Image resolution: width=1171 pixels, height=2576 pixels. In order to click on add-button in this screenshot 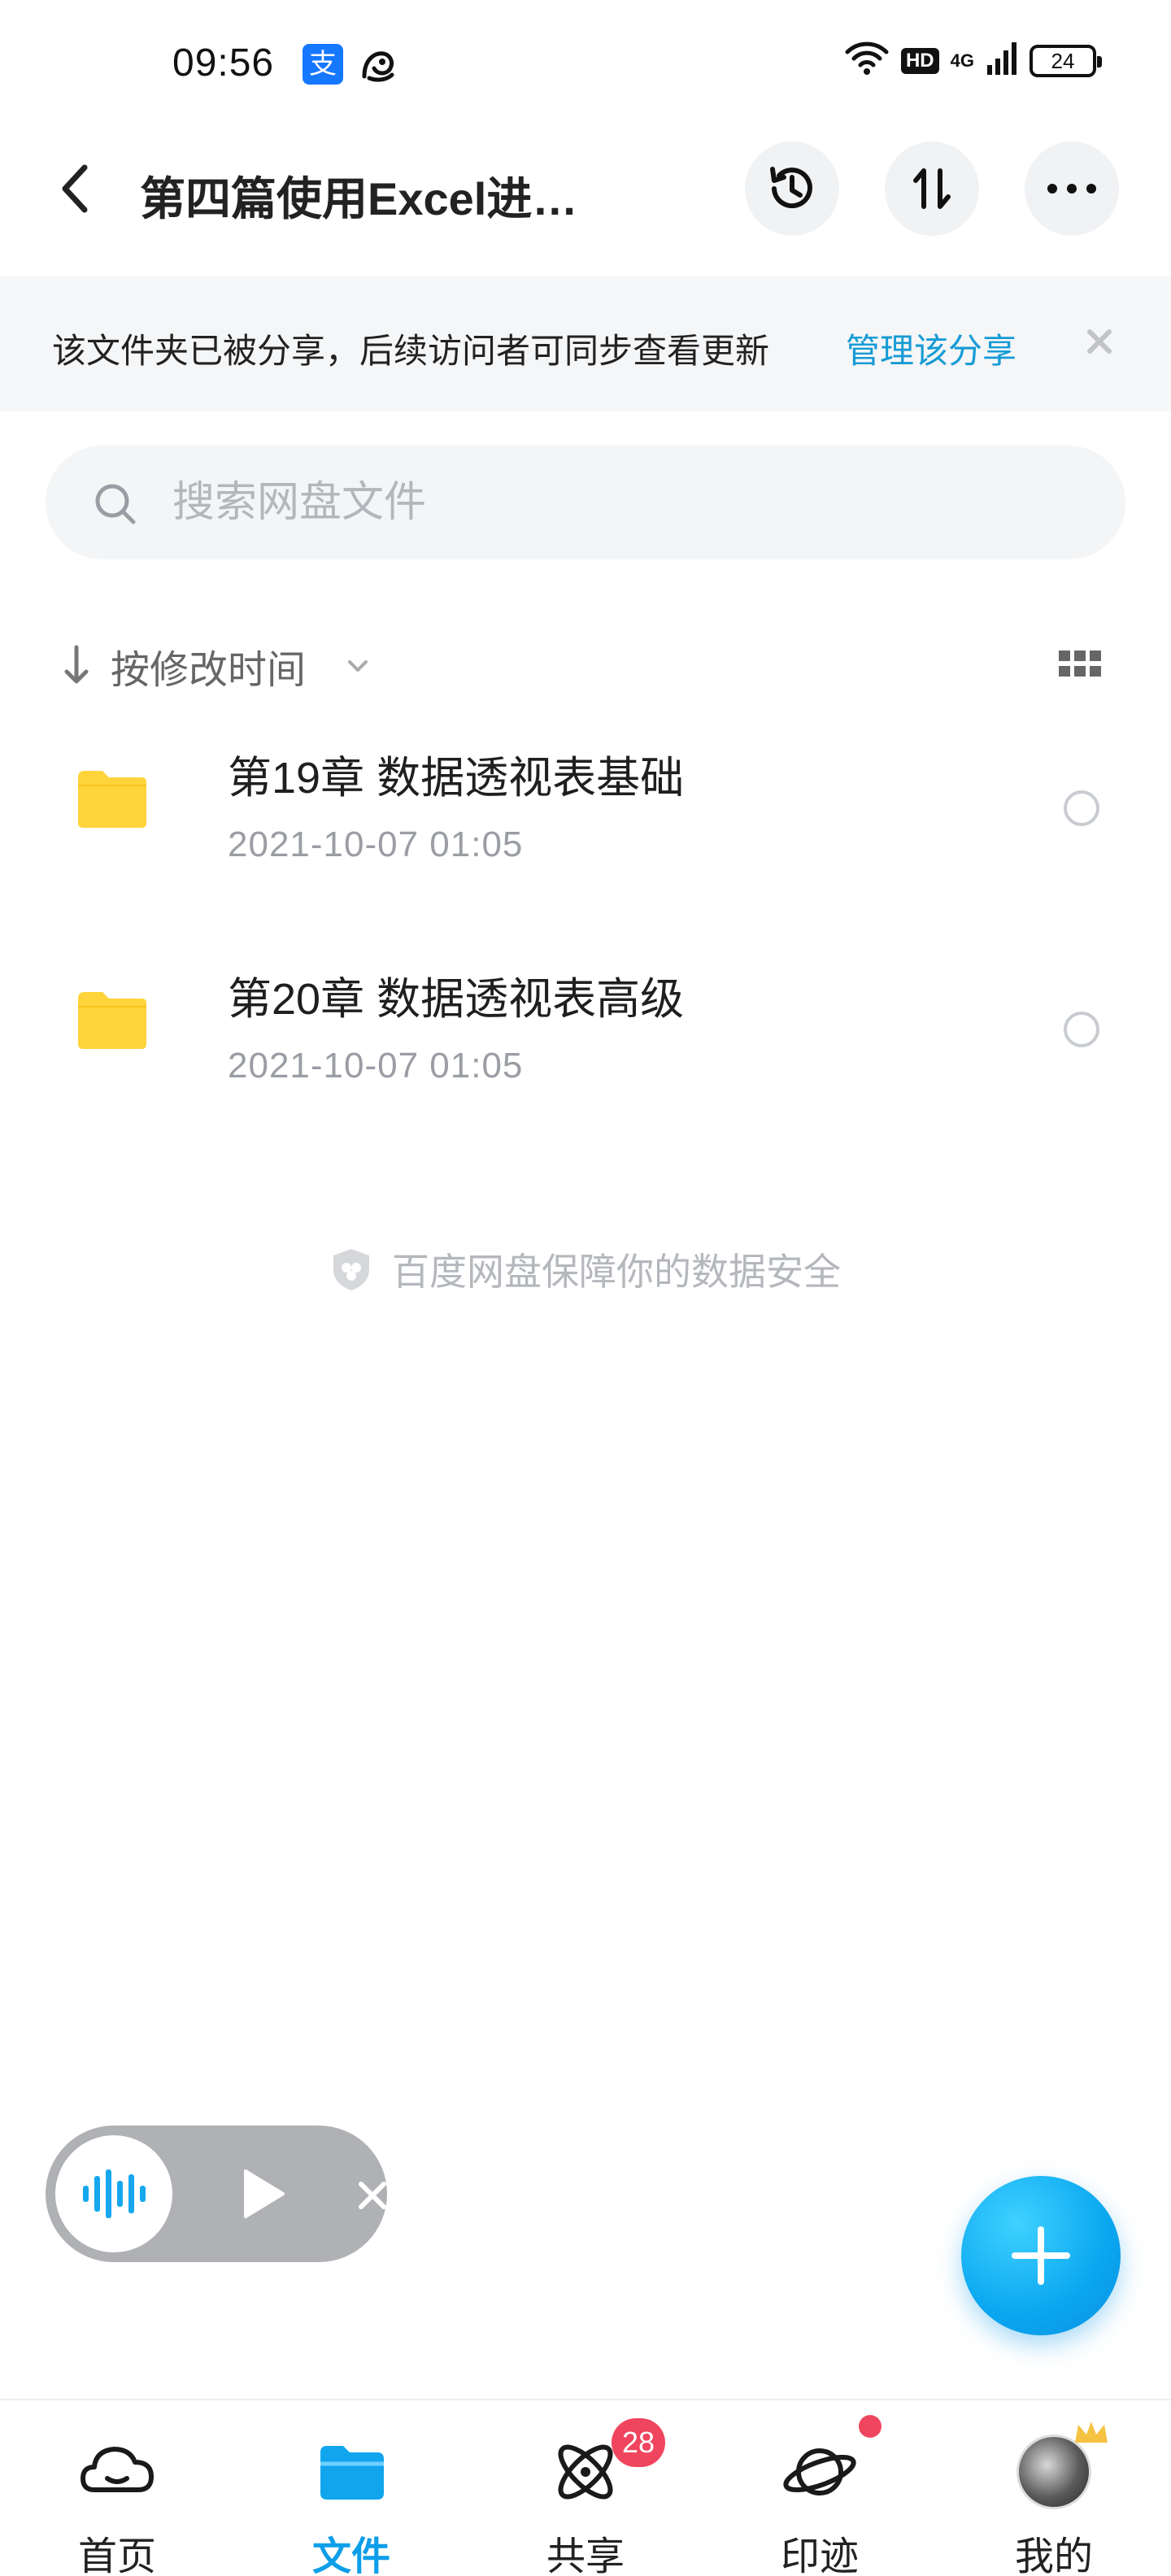, I will do `click(1041, 2256)`.